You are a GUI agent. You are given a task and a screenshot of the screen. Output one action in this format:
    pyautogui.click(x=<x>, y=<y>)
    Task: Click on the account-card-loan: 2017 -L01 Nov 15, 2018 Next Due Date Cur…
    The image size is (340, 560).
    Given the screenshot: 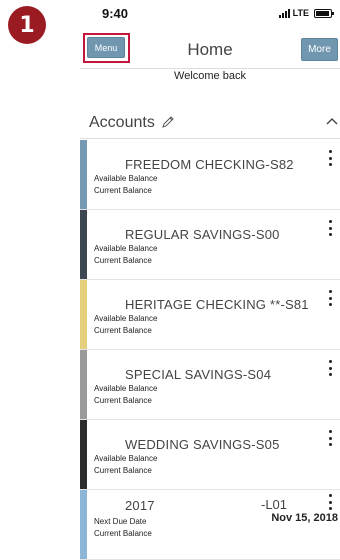 What is the action you would take?
    pyautogui.click(x=210, y=525)
    